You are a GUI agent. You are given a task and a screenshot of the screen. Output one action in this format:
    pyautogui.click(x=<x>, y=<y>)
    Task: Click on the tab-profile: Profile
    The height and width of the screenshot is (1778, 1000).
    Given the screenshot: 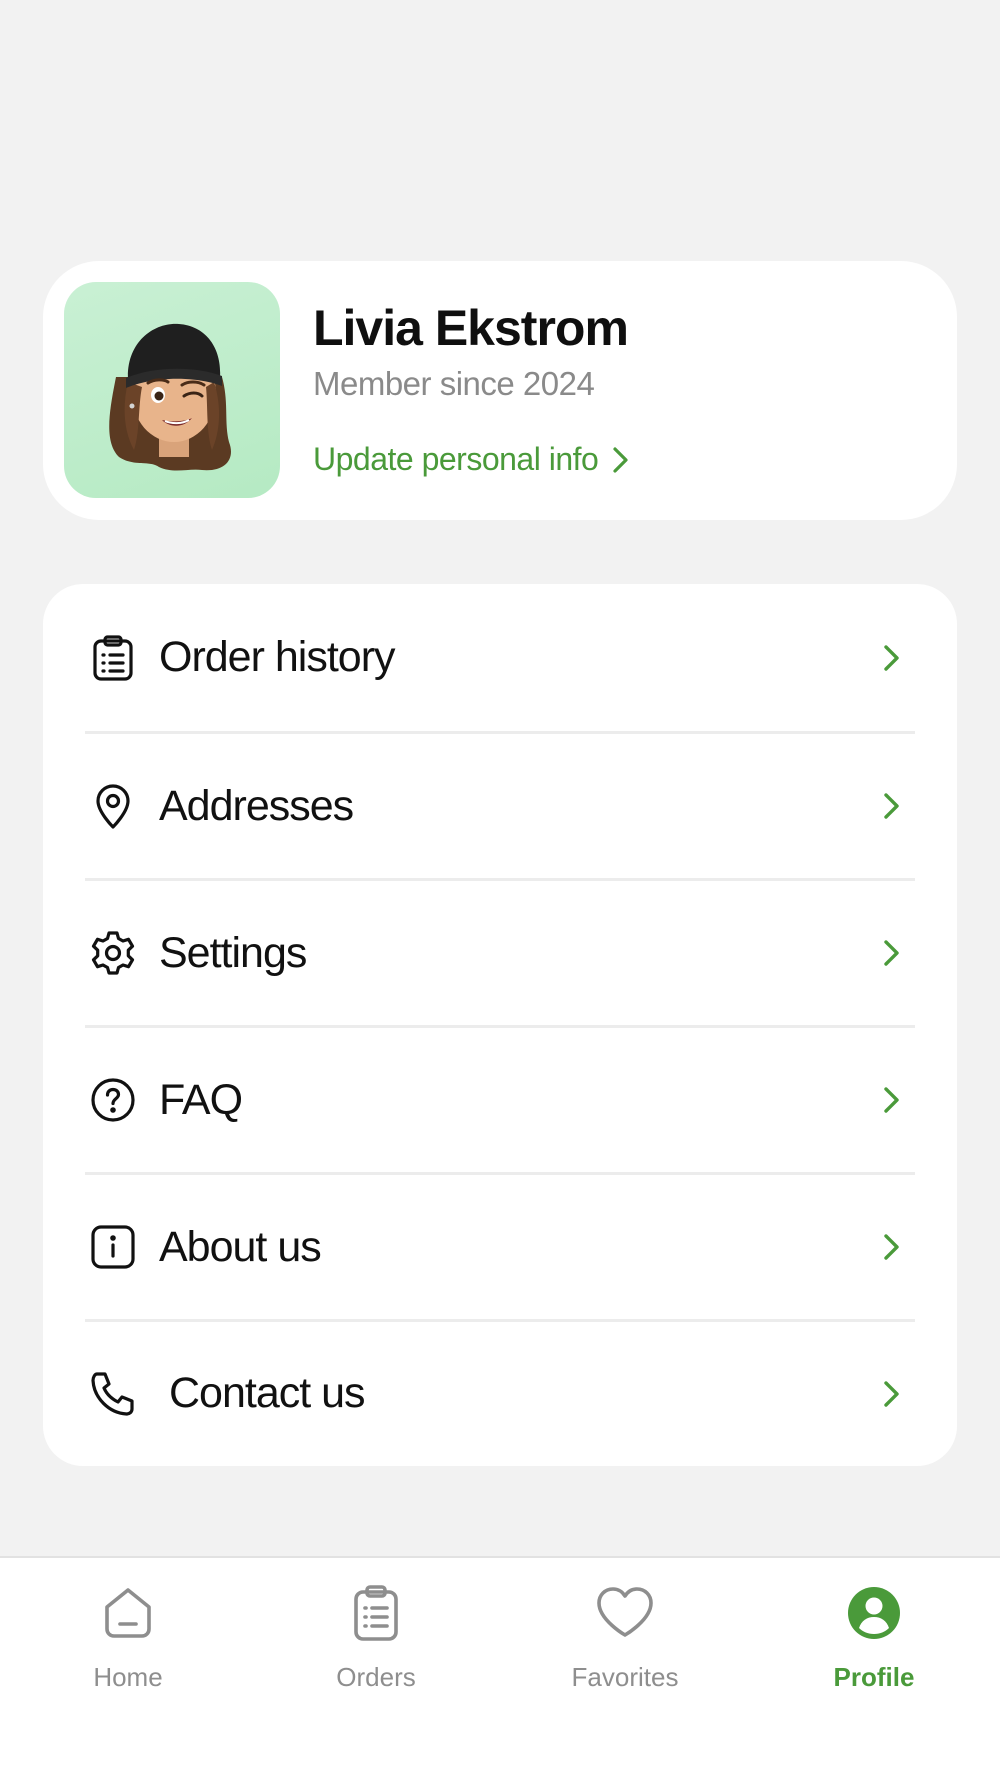 What is the action you would take?
    pyautogui.click(x=874, y=1635)
    